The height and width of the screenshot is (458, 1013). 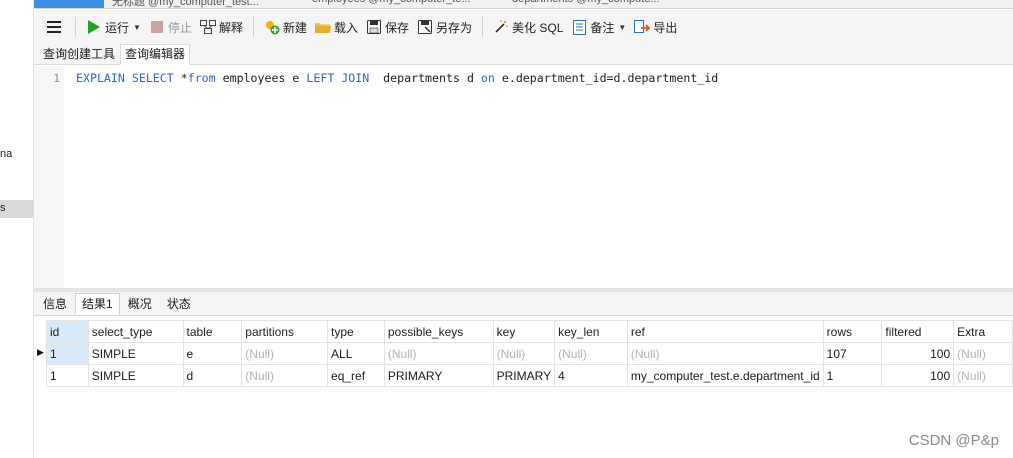 What do you see at coordinates (67, 331) in the screenshot?
I see `column-header: id` at bounding box center [67, 331].